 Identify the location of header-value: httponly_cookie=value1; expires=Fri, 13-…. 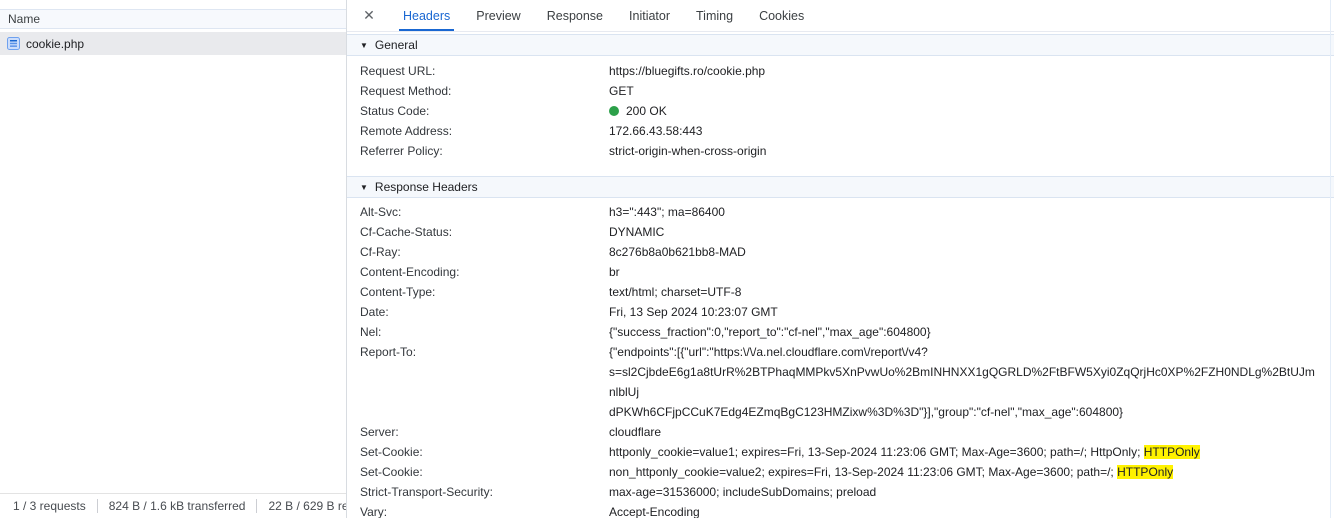
(971, 452).